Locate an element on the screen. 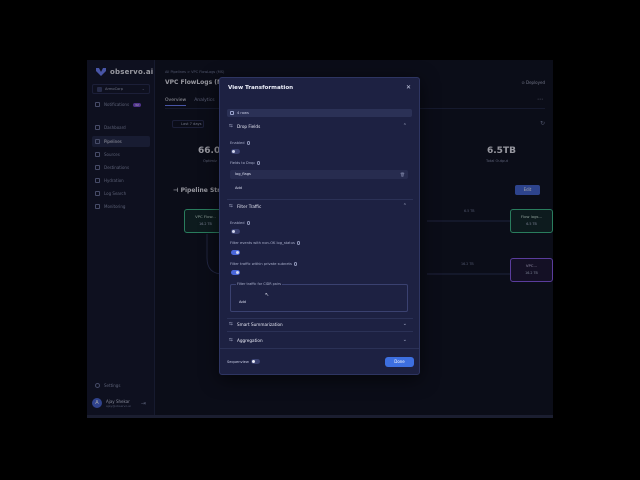  section-aggregation: ⇆ Aggregation ⌄ is located at coordinates (320, 340).